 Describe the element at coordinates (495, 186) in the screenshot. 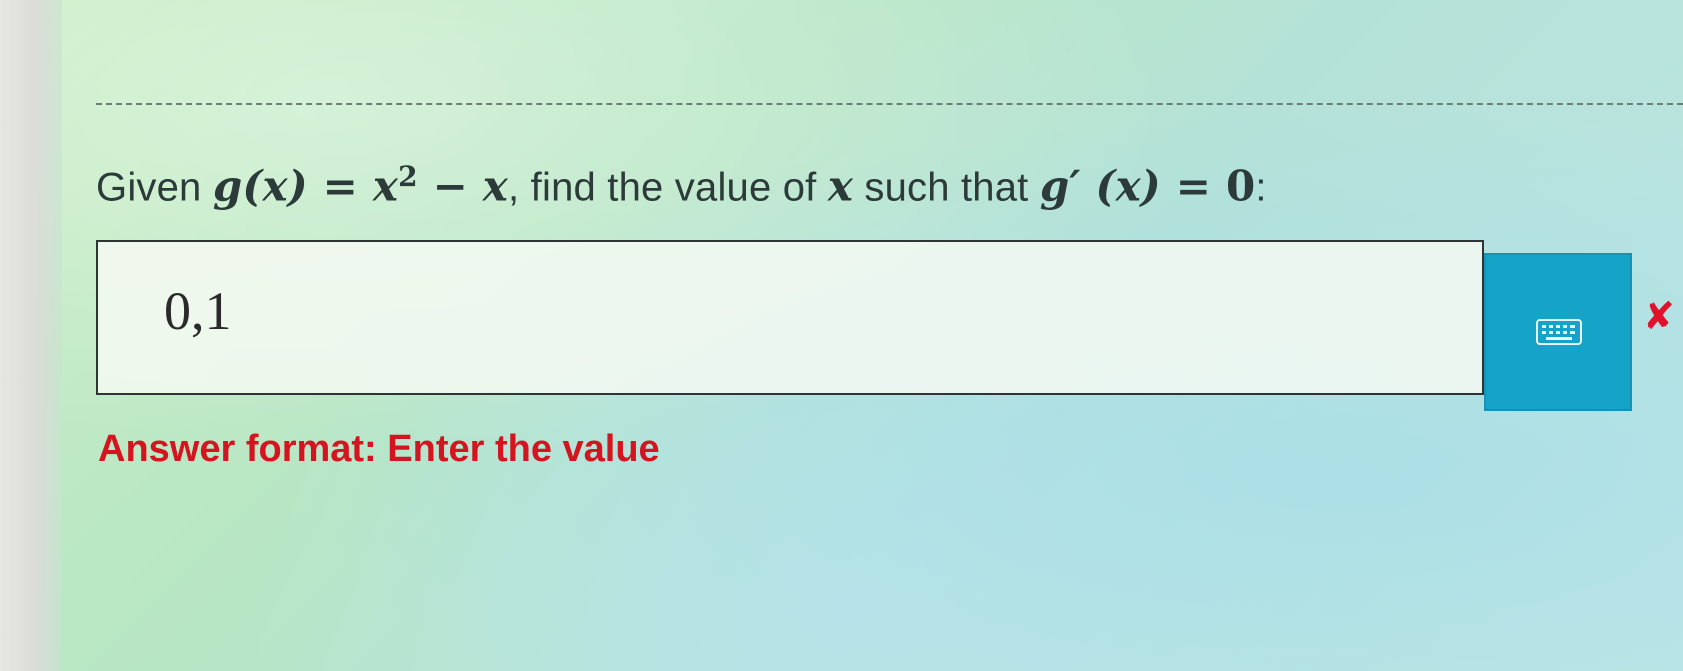

I see `x-variable-2: x` at that location.